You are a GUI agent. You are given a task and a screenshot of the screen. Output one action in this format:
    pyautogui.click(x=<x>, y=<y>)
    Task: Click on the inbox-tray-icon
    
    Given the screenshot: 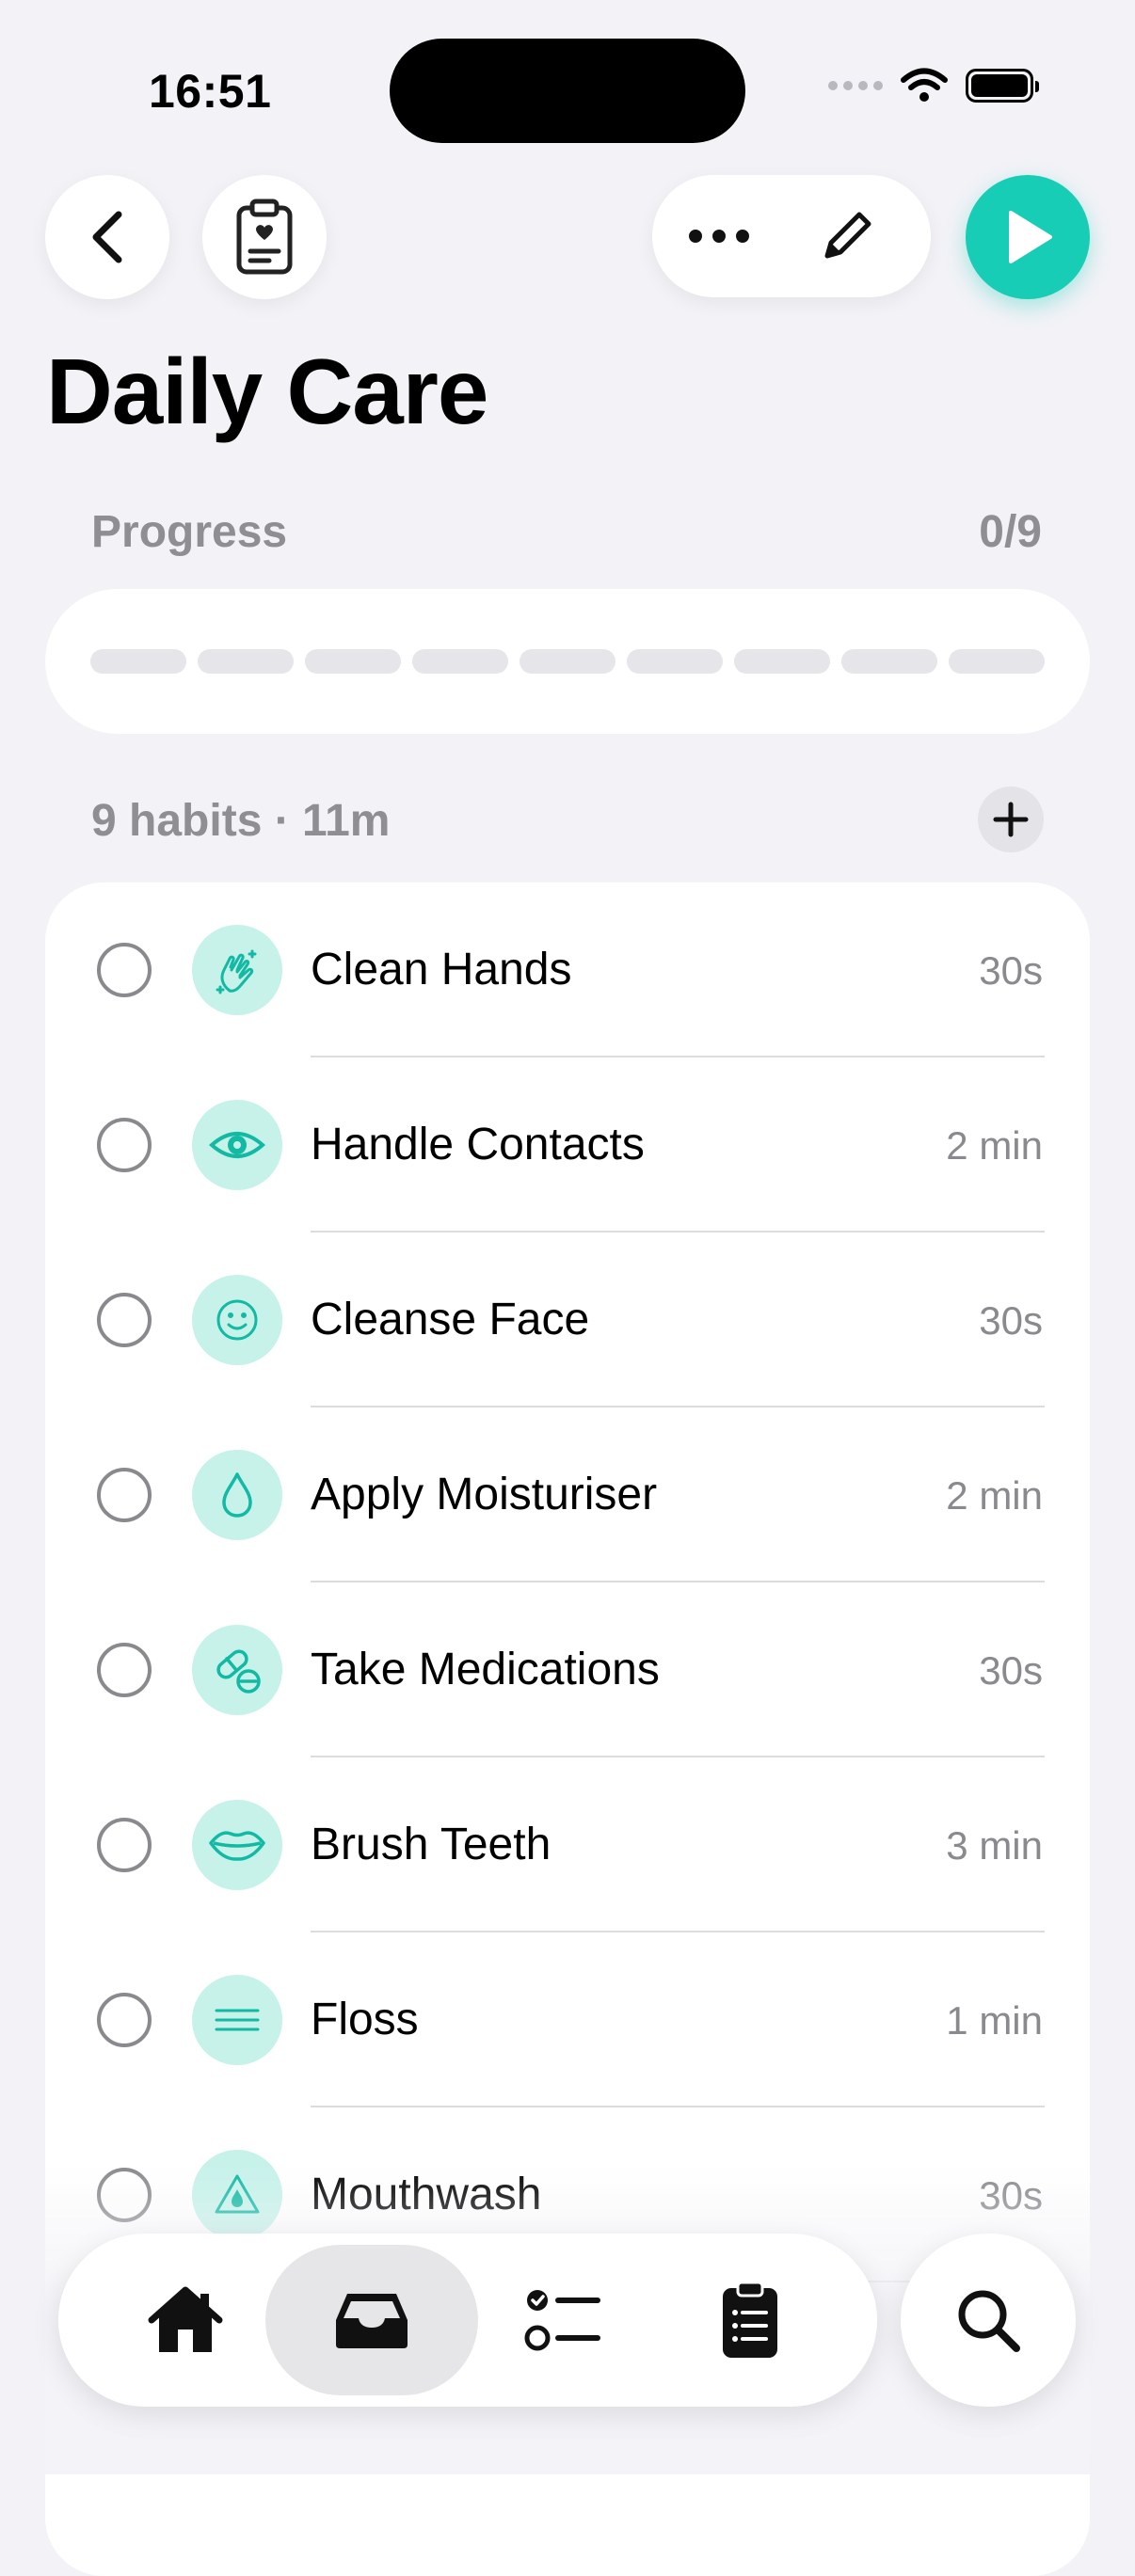 What is the action you would take?
    pyautogui.click(x=372, y=2321)
    